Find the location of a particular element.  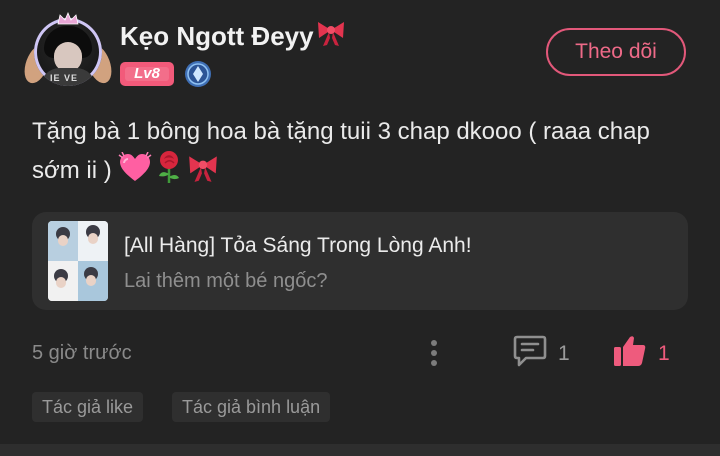

avatar: IE VE is located at coordinates (68, 52).